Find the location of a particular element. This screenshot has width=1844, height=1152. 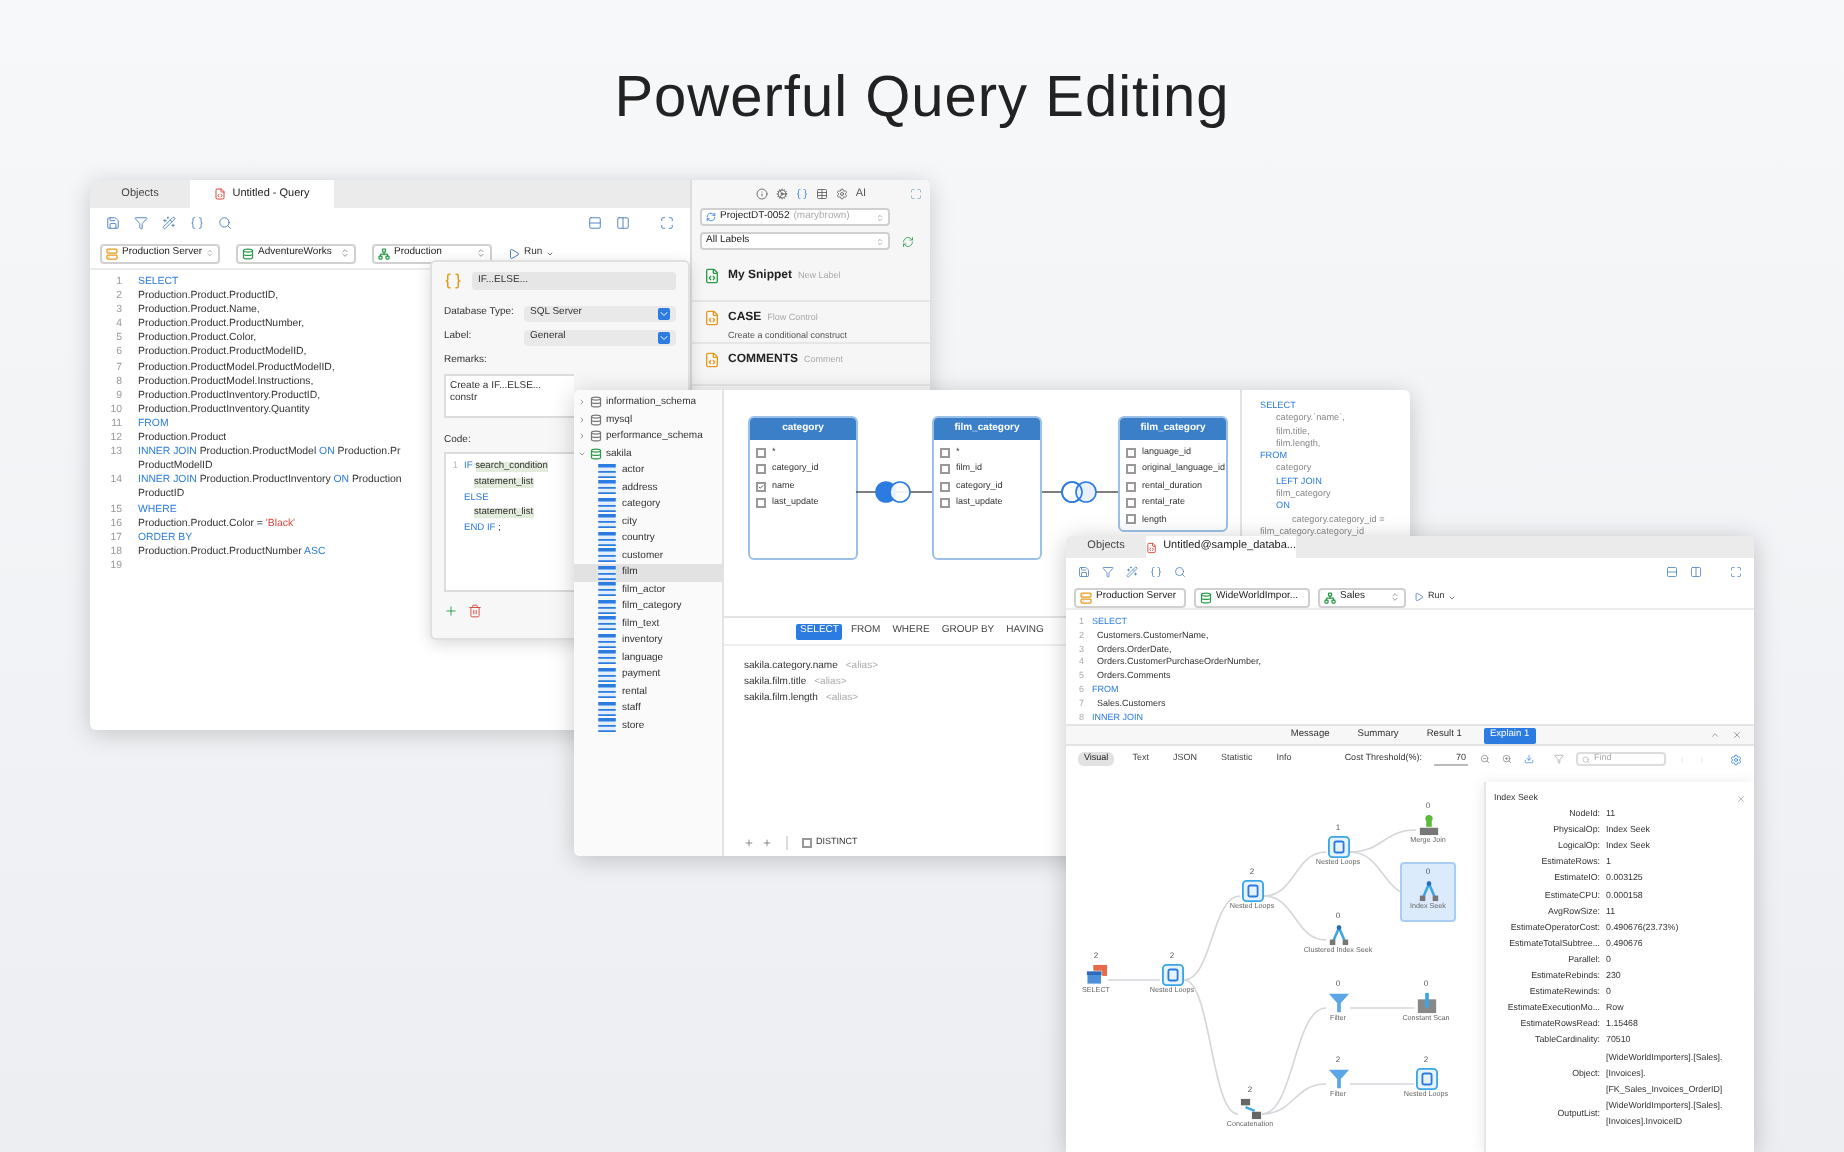

concatenation-icon is located at coordinates (1250, 1109).